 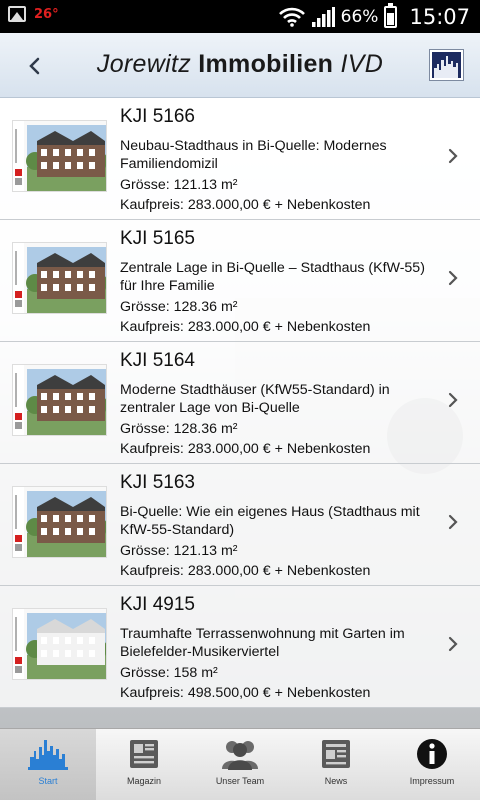 What do you see at coordinates (157, 360) in the screenshot?
I see `listing-id: KJI 5164` at bounding box center [157, 360].